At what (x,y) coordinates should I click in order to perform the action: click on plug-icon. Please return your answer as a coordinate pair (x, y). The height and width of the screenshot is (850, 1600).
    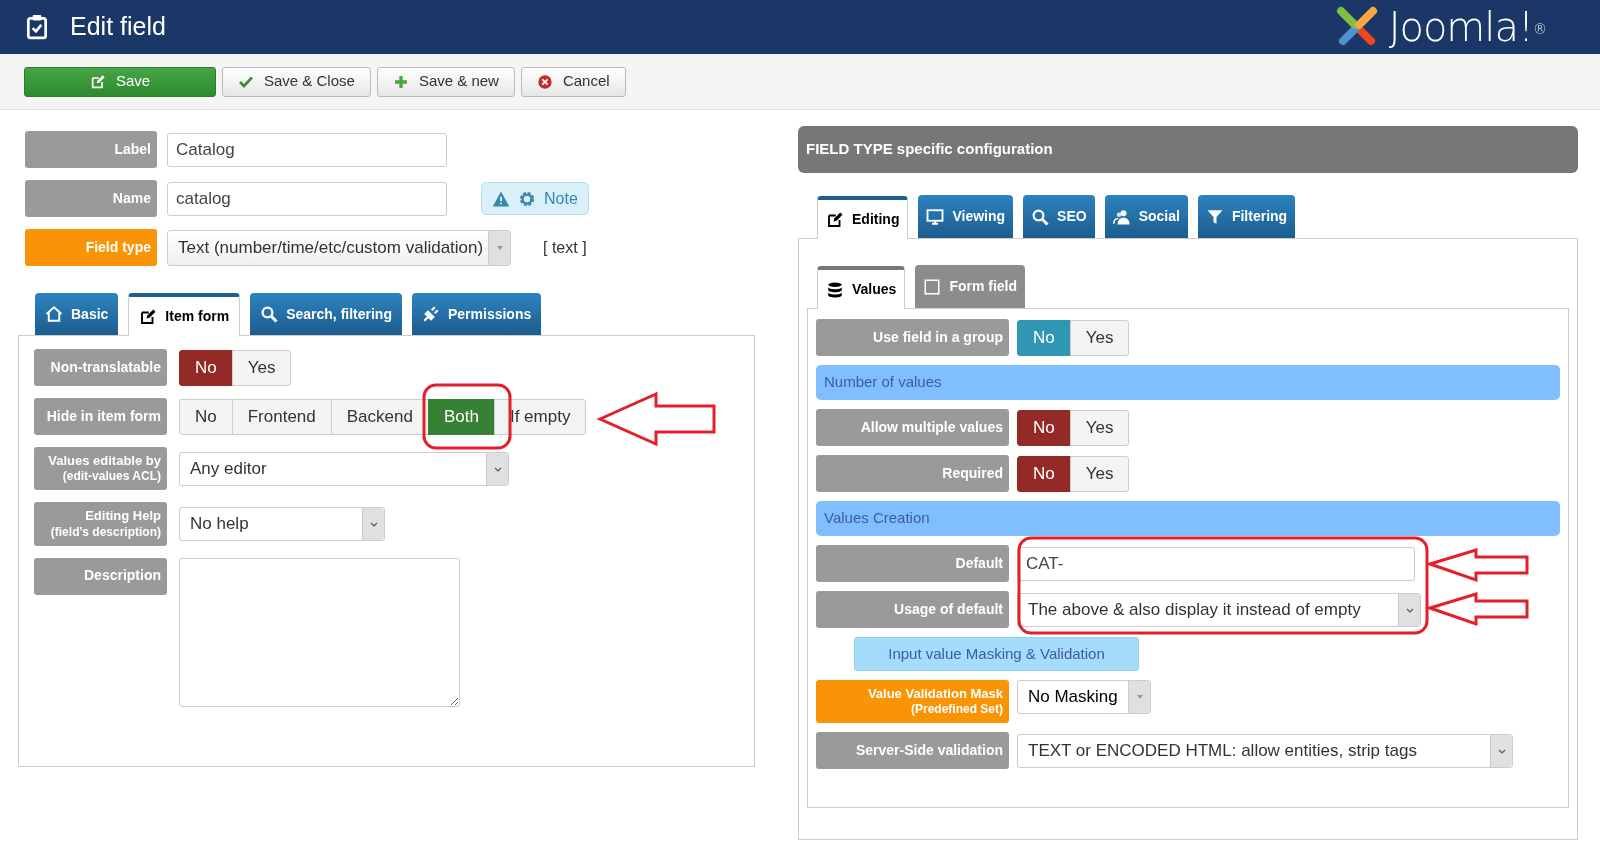
    Looking at the image, I should click on (430, 314).